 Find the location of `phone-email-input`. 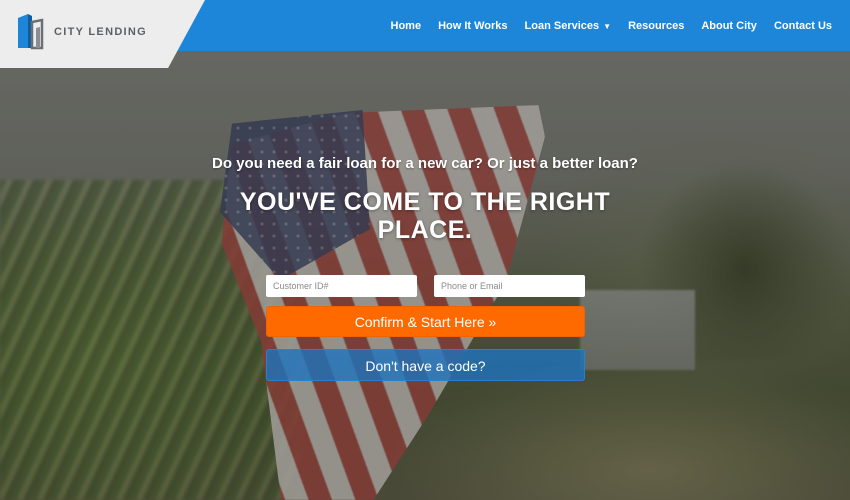

phone-email-input is located at coordinates (509, 286).